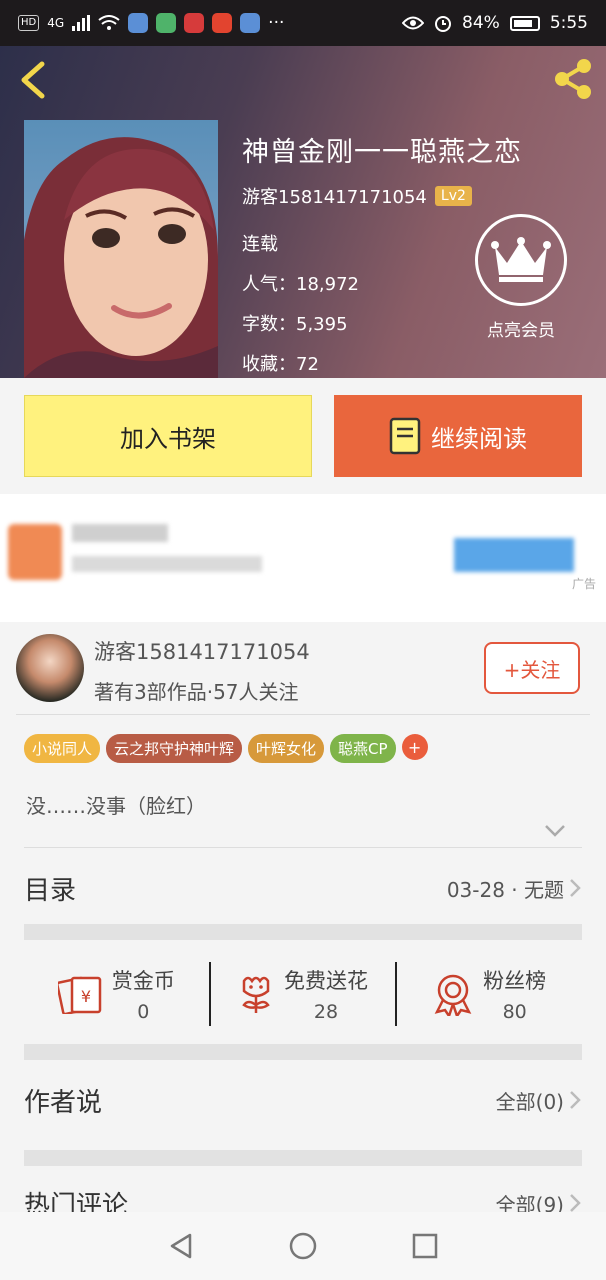 The image size is (606, 1280). I want to click on reward-text: 赏金币 0, so click(143, 994).